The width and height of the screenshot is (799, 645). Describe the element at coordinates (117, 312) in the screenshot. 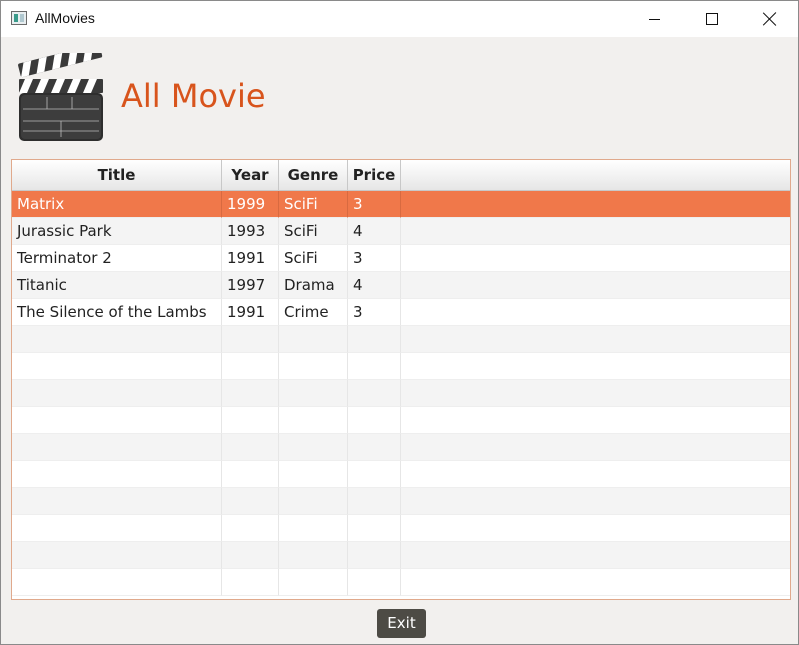

I see `cell-title: The Silence of the Lambs` at that location.